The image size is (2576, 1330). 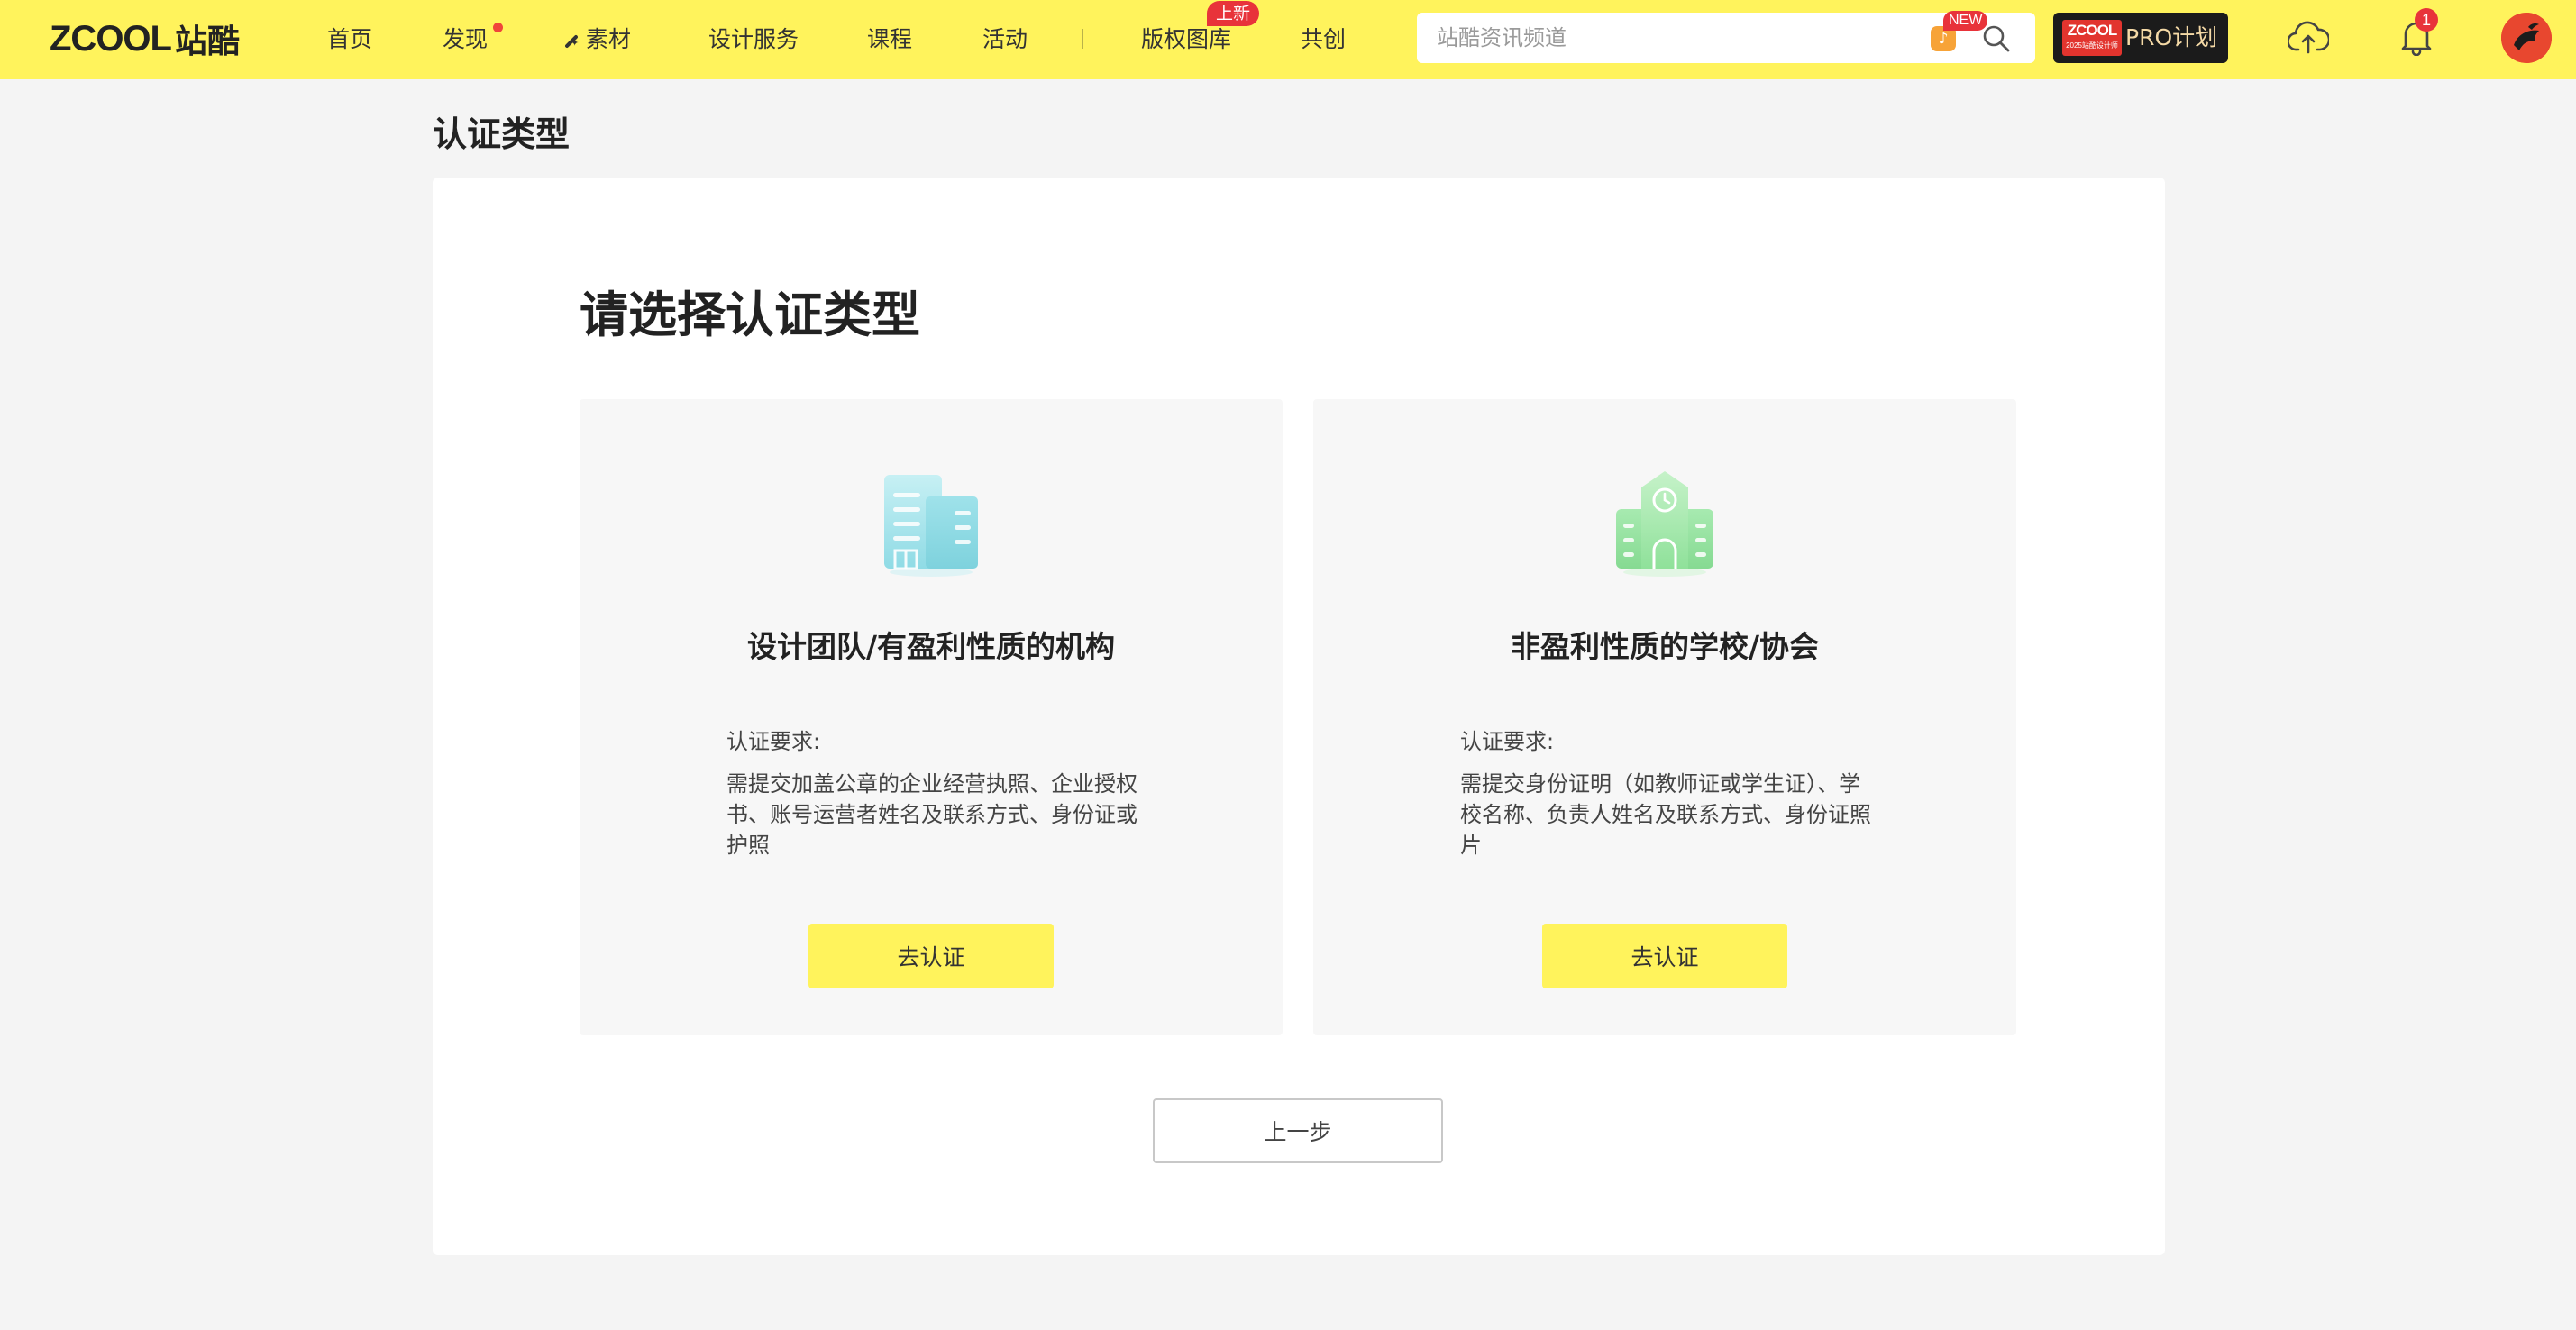 I want to click on pro-plan-logo-sub: 2025站酷设计师, so click(x=2092, y=45).